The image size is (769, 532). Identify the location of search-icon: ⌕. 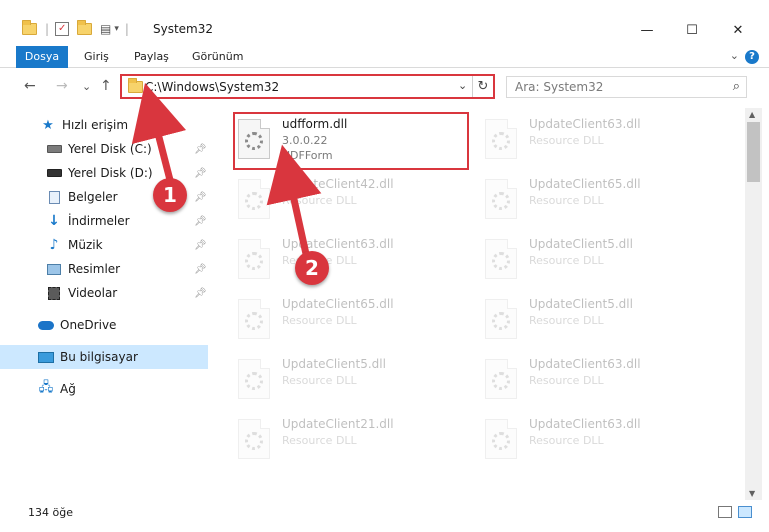
(736, 86).